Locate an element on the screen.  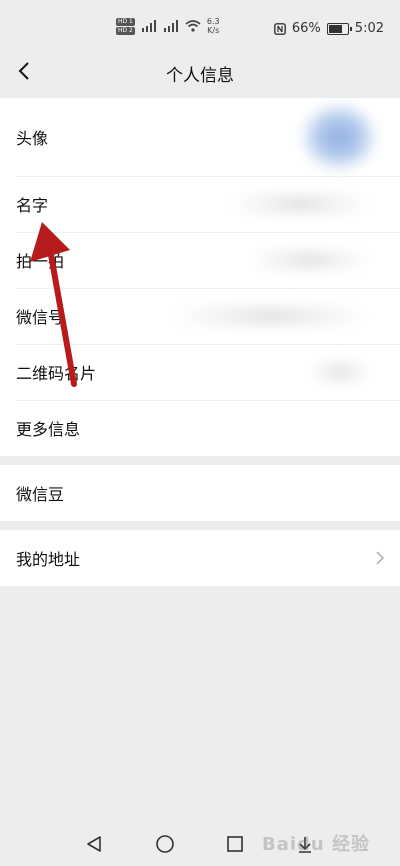
bean-group: 微信豆 is located at coordinates (200, 493).